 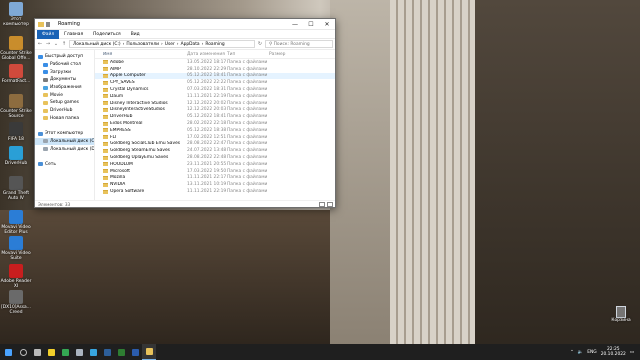 I want to click on breadcrumb-appdata: AppData, so click(x=190, y=44).